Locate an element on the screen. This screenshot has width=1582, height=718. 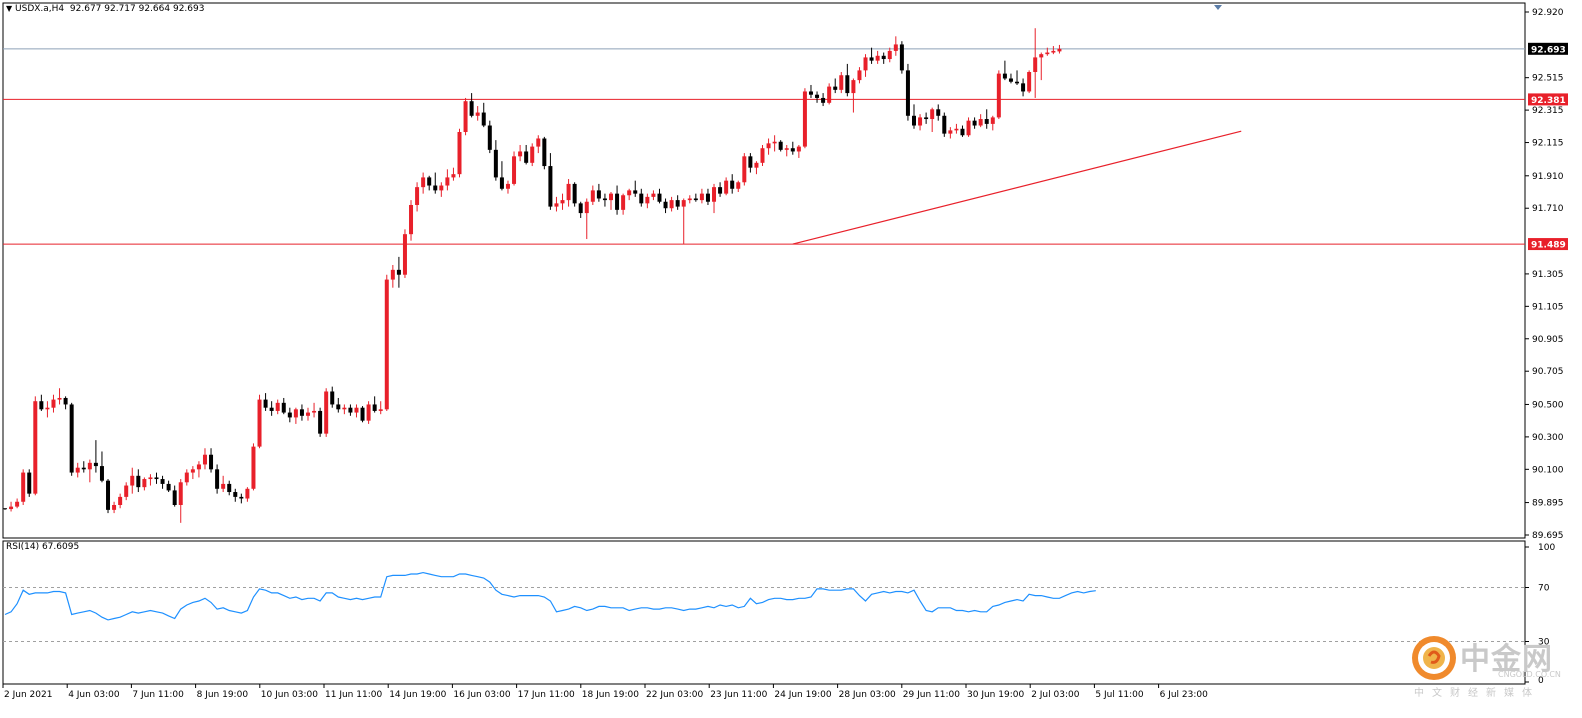
price-axis-label: 92.315 is located at coordinates (1548, 111).